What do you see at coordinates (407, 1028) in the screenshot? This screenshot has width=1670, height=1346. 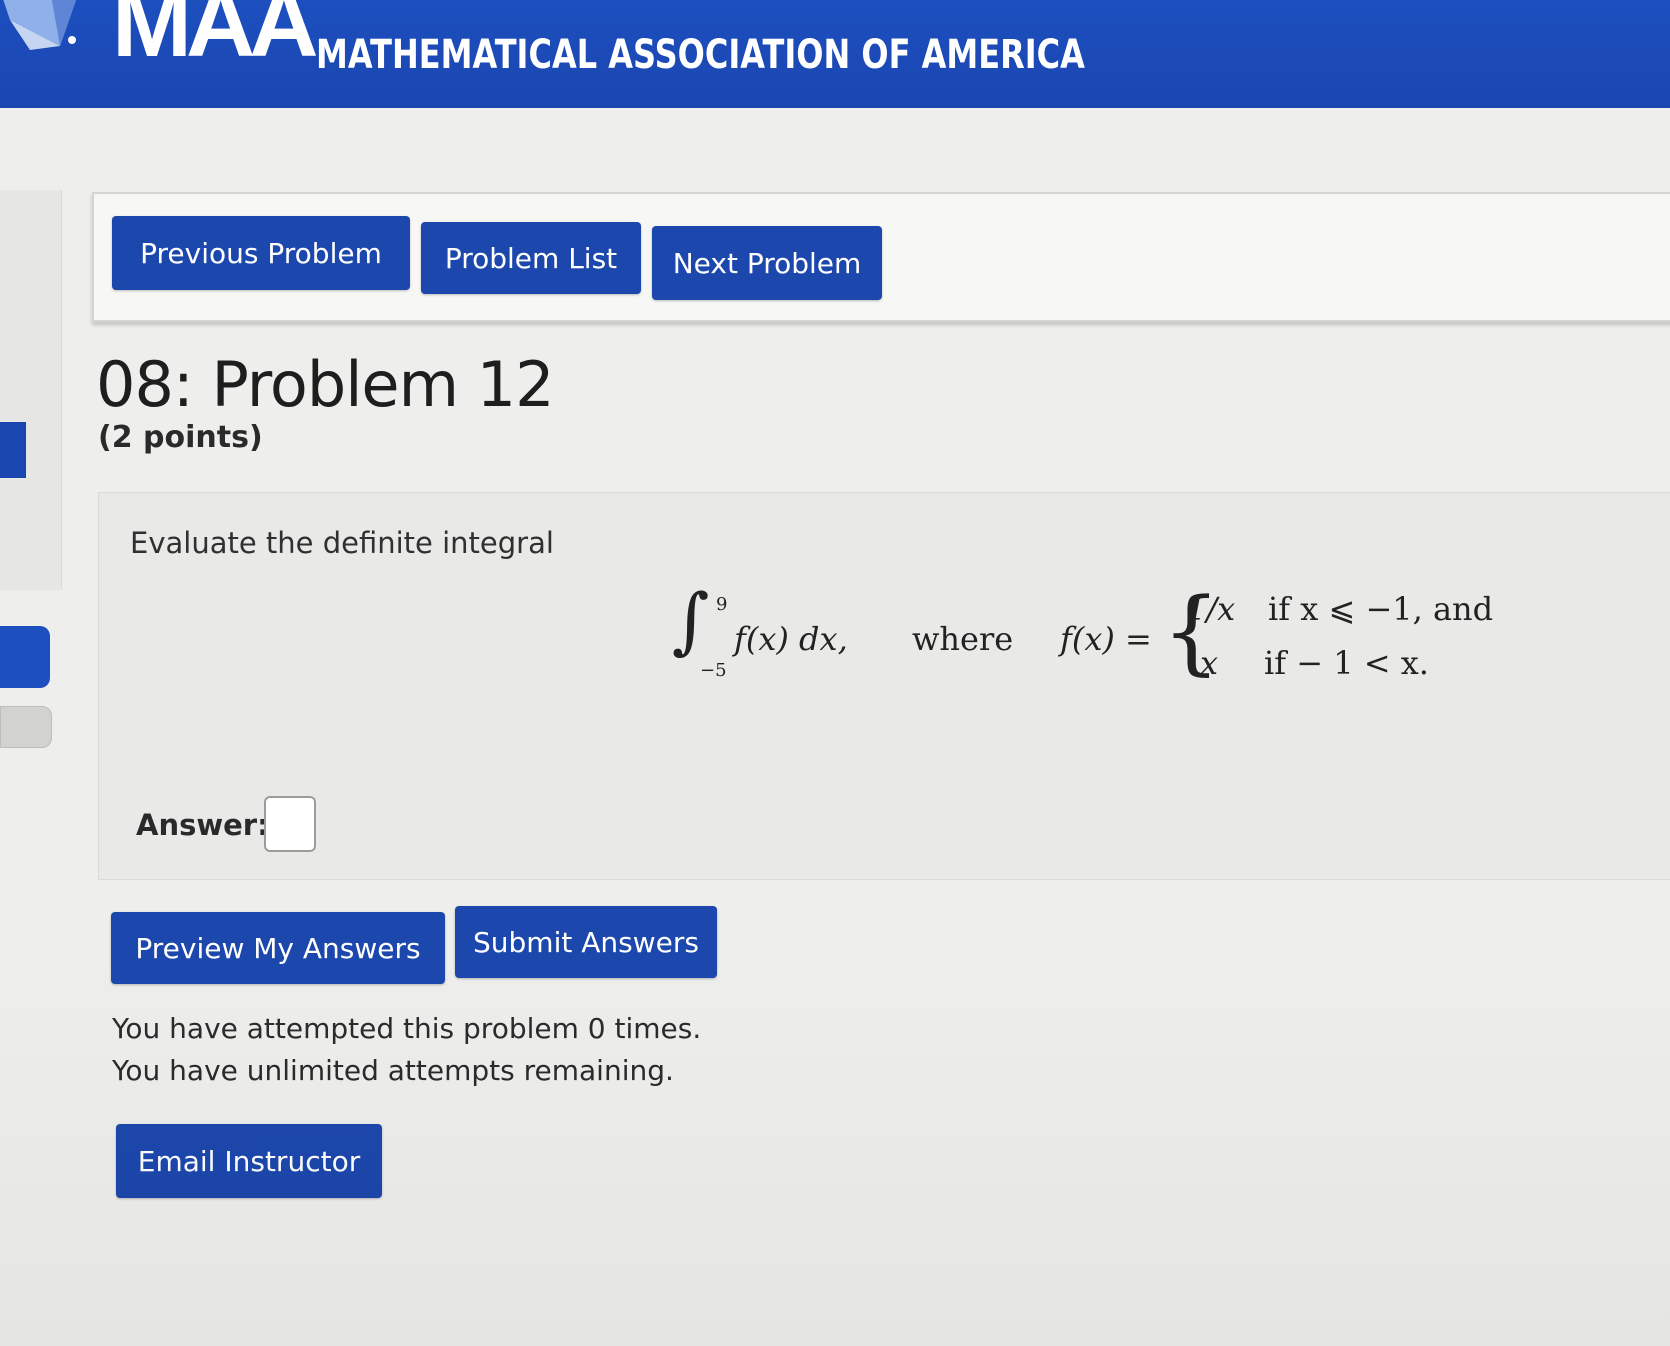 I see `attempts-count-text: You have attempted this problem 0 times.` at bounding box center [407, 1028].